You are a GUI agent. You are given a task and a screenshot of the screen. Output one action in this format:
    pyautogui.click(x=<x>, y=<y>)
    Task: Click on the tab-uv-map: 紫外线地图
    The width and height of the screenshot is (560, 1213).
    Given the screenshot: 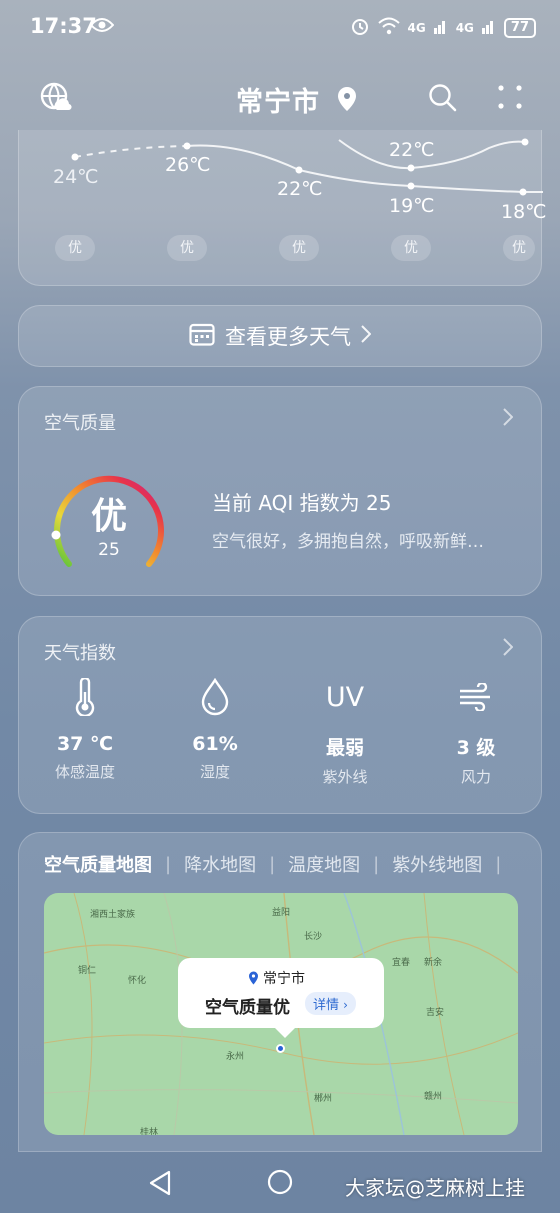 What is the action you would take?
    pyautogui.click(x=437, y=864)
    